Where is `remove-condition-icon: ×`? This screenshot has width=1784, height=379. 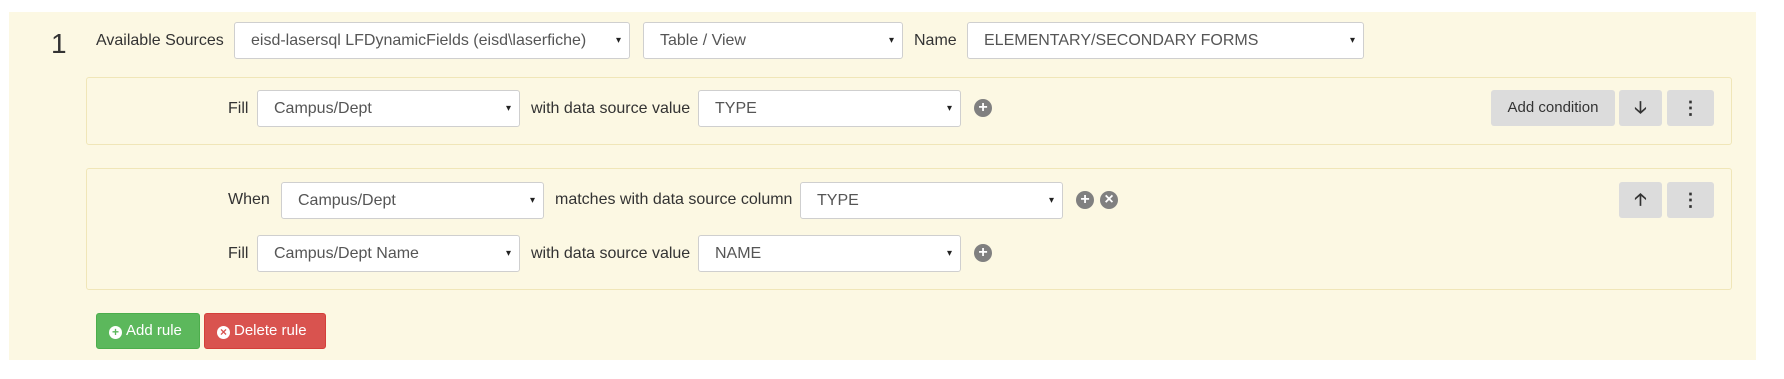
remove-condition-icon: × is located at coordinates (1109, 200).